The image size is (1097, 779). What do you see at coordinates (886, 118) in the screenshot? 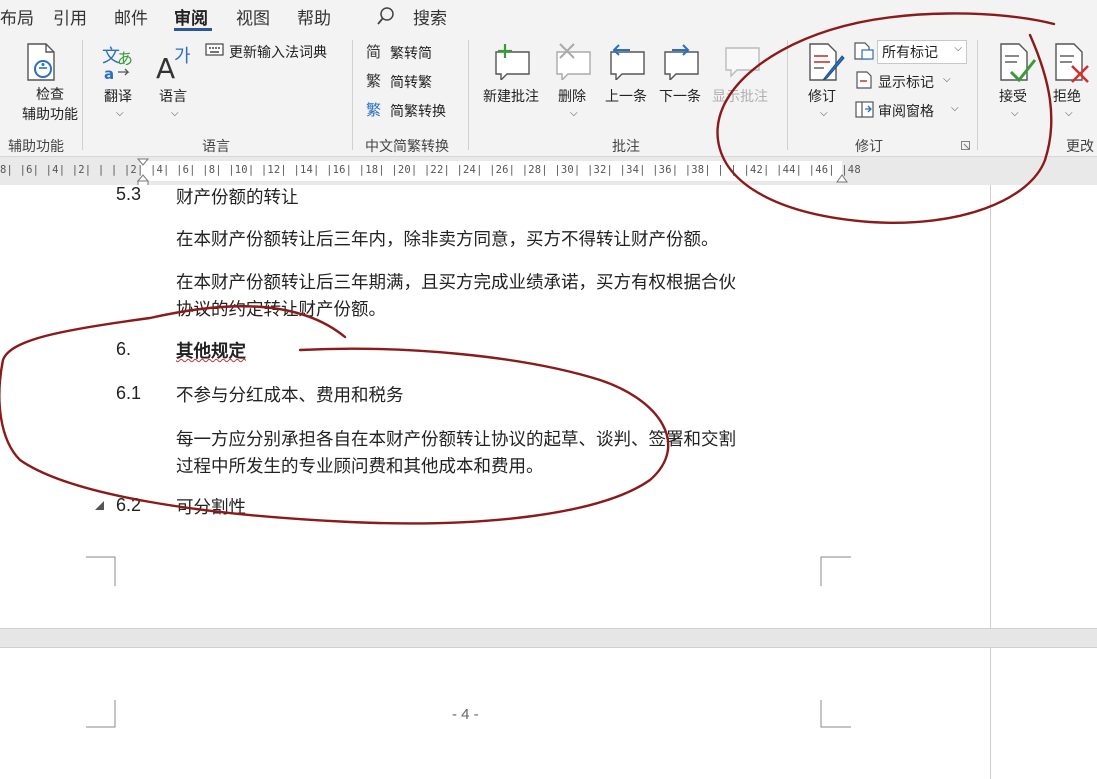
I see `annotation-ellipse-ribbon` at bounding box center [886, 118].